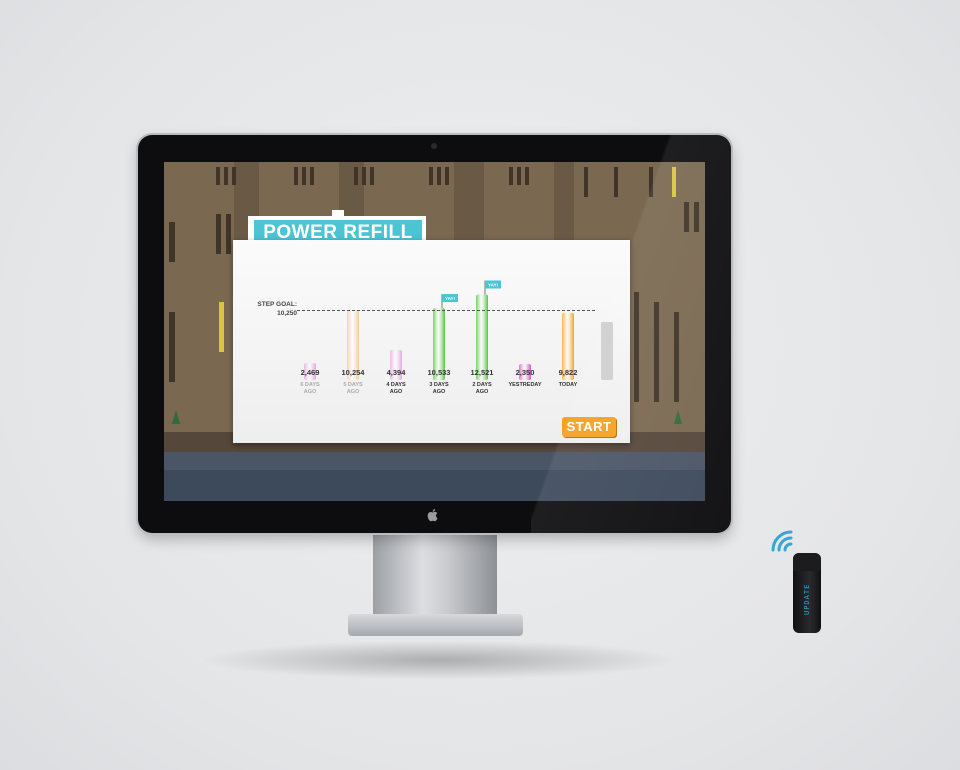 The width and height of the screenshot is (960, 770). I want to click on tracker-display: UPDATE, so click(807, 599).